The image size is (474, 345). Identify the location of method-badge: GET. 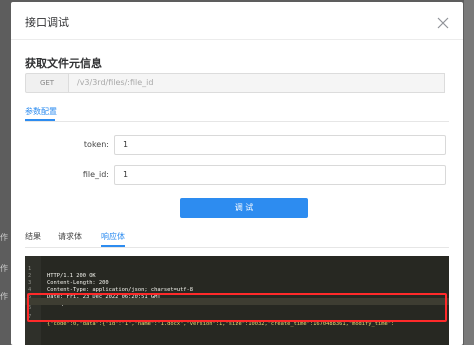
(47, 83).